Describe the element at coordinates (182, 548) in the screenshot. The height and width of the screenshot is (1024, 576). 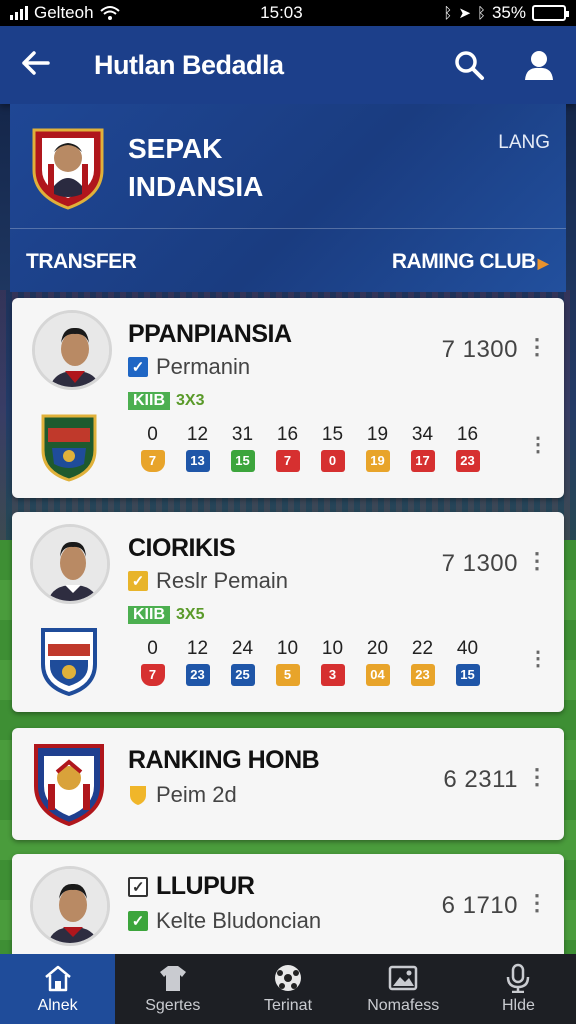
I see `player-name: CIORIKIS` at that location.